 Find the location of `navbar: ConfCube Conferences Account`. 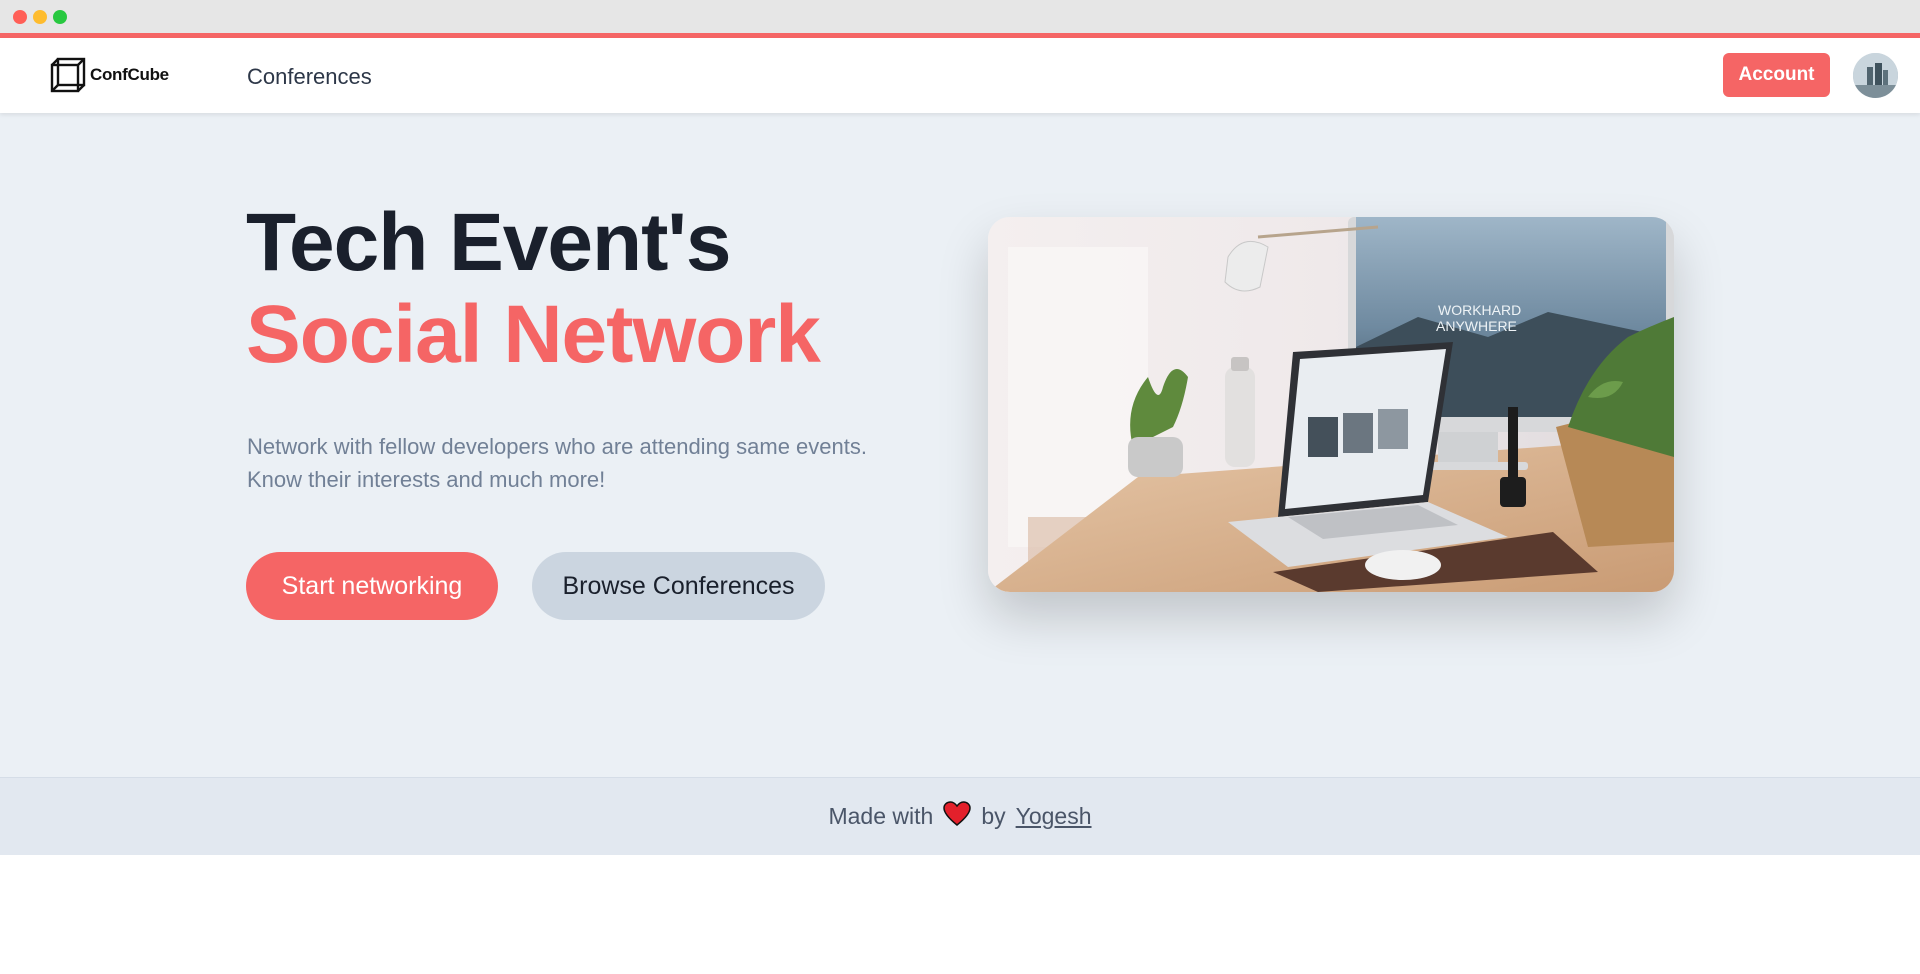

navbar: ConfCube Conferences Account is located at coordinates (960, 75).